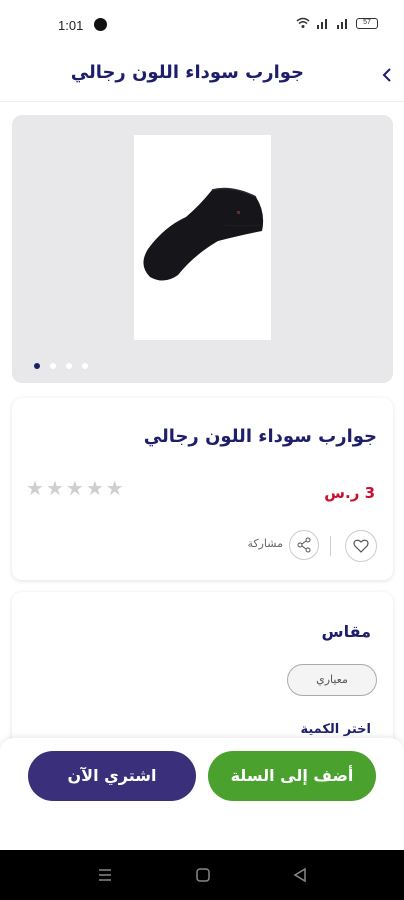  I want to click on share-icon, so click(304, 545).